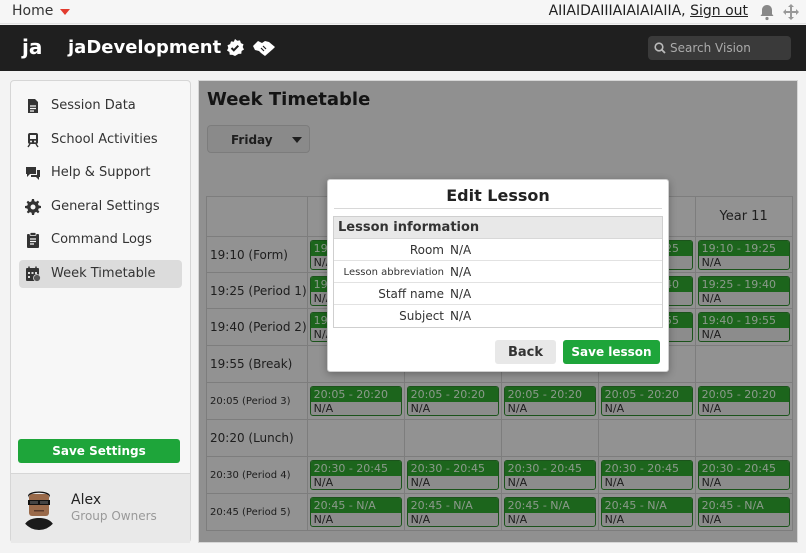  I want to click on dialog-title: Edit Lesson, so click(498, 195).